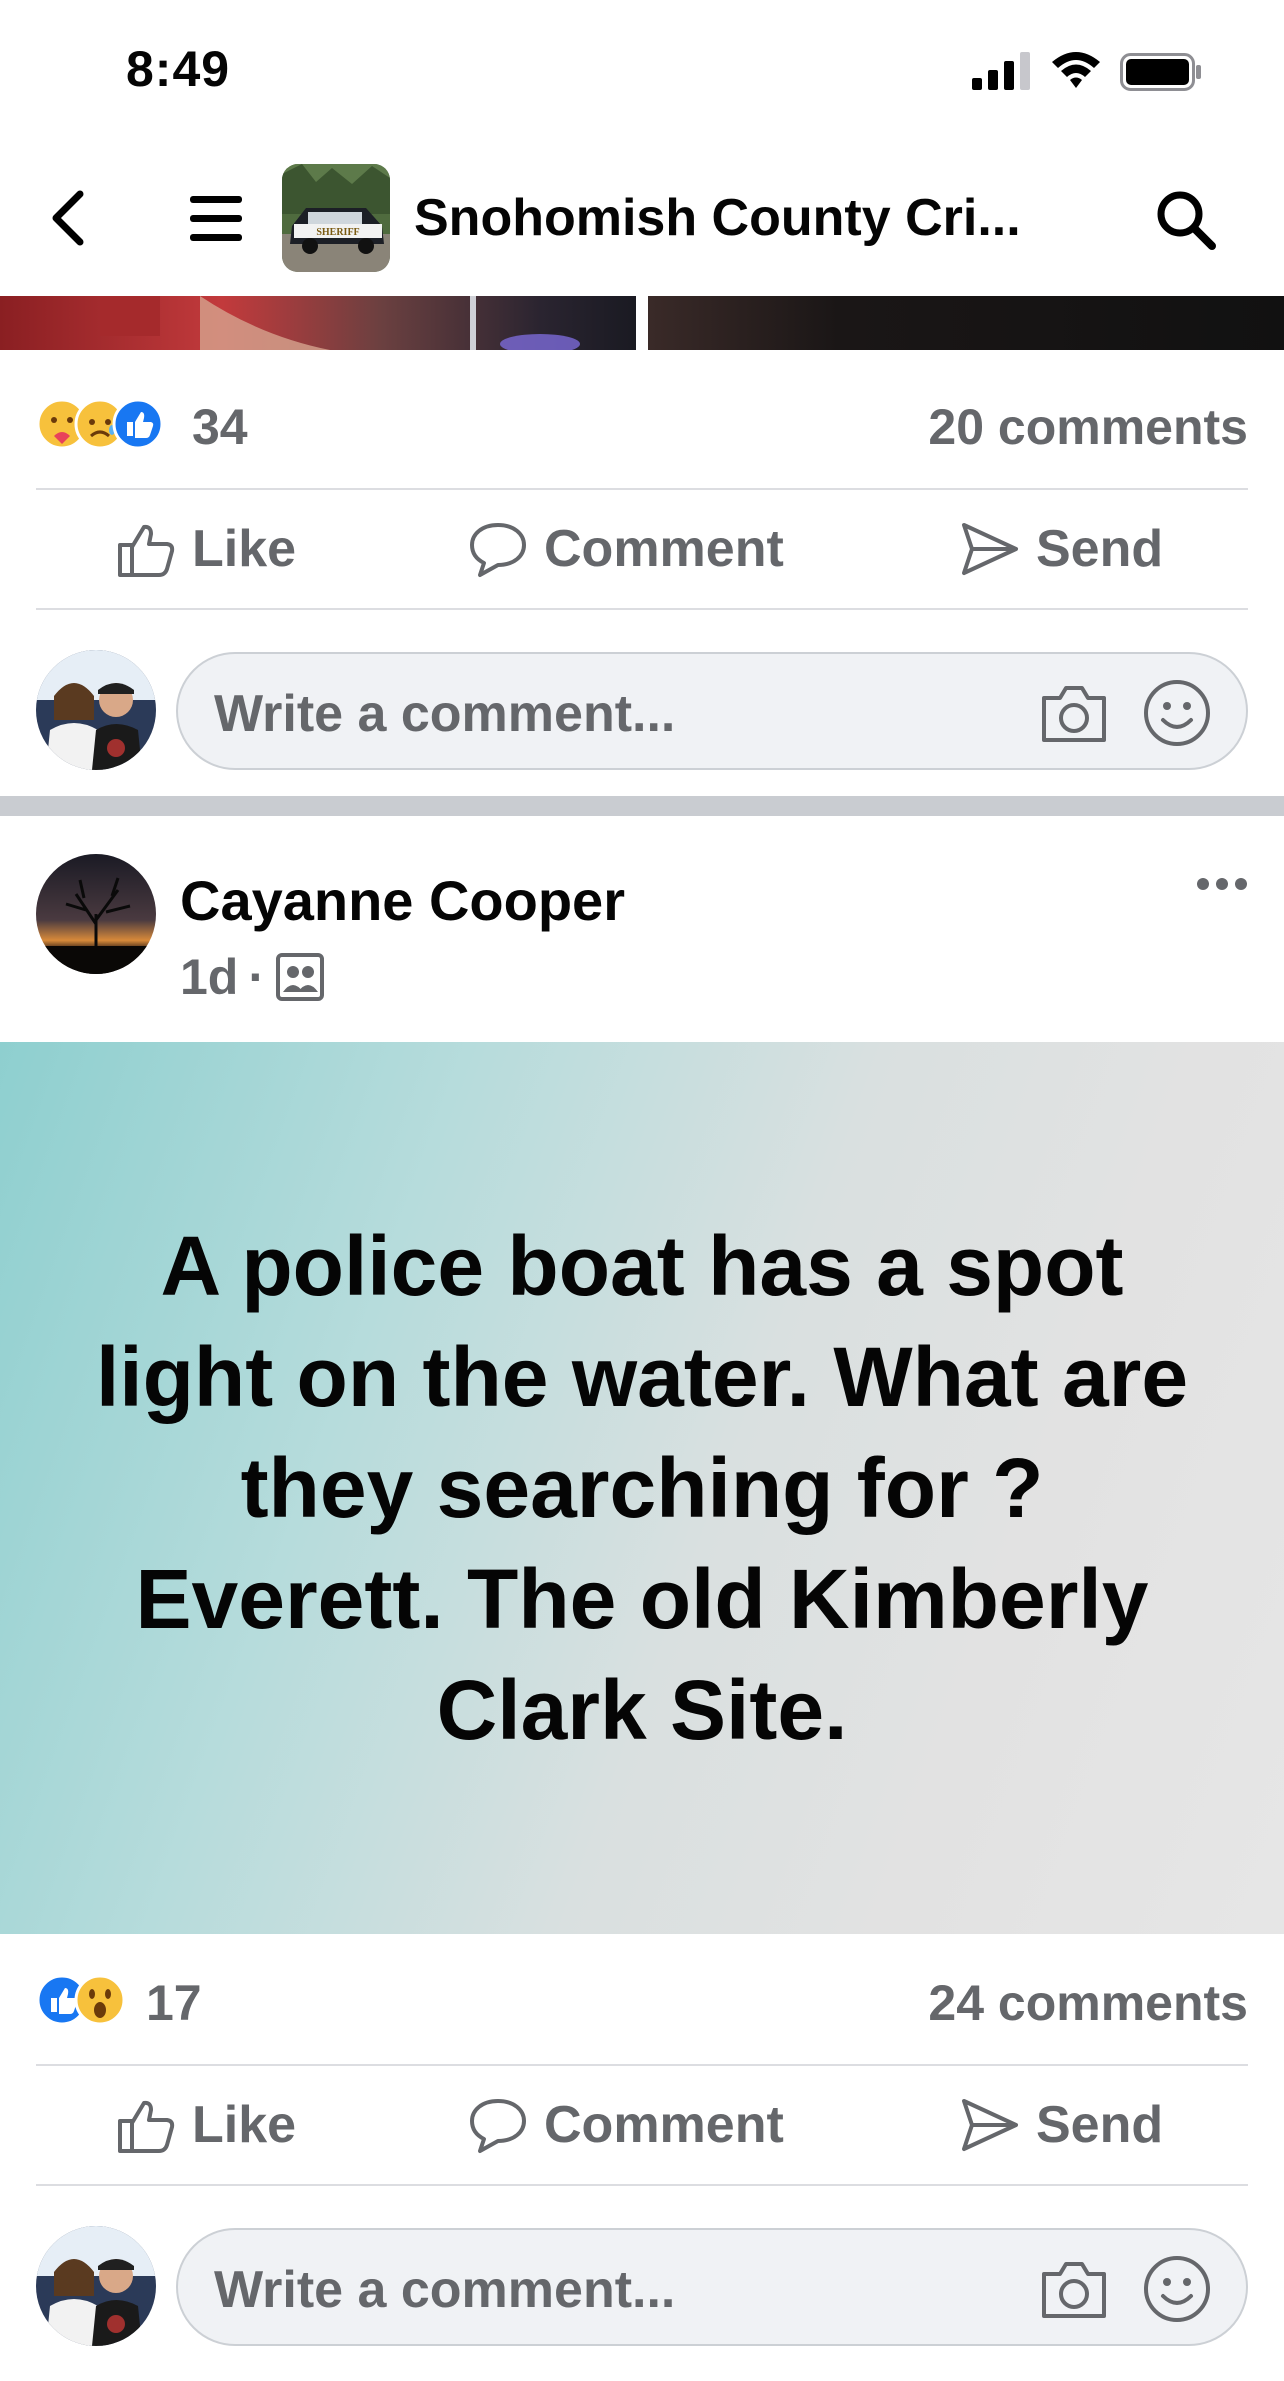  What do you see at coordinates (174, 2003) in the screenshot?
I see `reaction-count: 17` at bounding box center [174, 2003].